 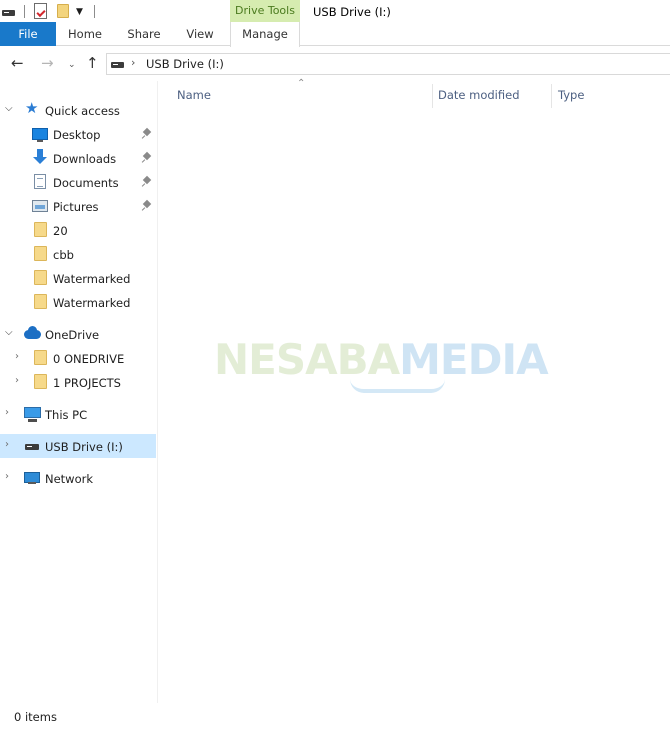 What do you see at coordinates (32, 414) in the screenshot?
I see `this-pc-monitor-icon` at bounding box center [32, 414].